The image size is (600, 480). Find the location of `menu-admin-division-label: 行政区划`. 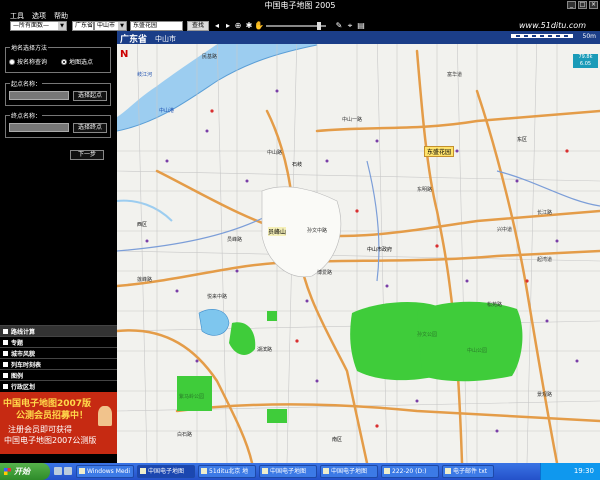

menu-admin-division-label: 行政区划 is located at coordinates (23, 387).